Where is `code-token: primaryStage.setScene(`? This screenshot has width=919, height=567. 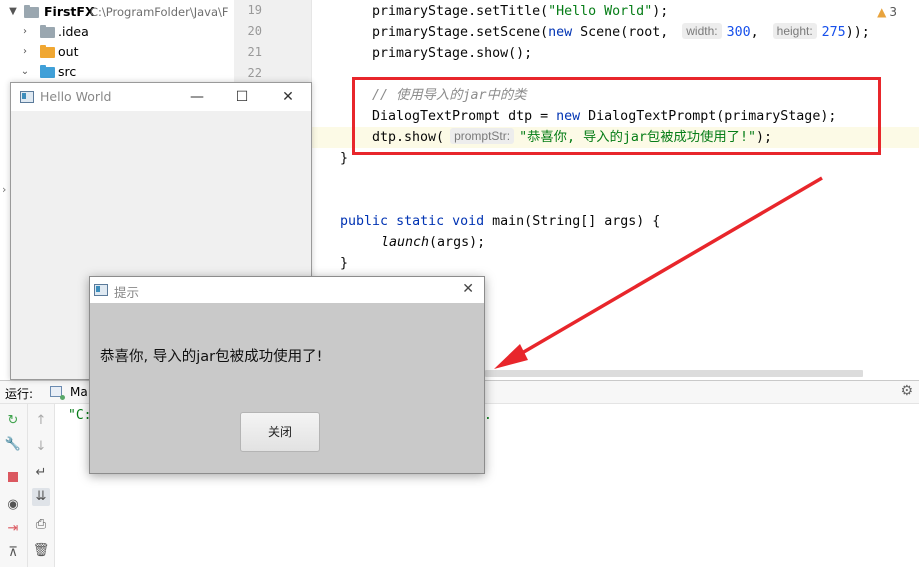 code-token: primaryStage.setScene( is located at coordinates (460, 32).